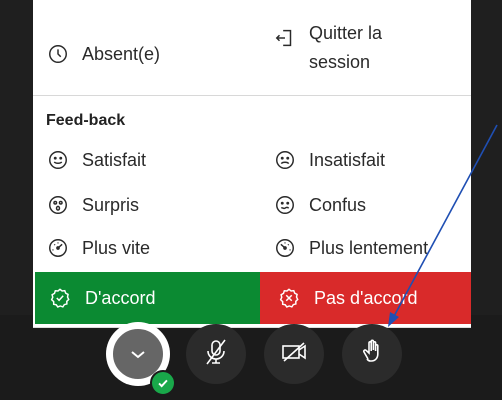  Describe the element at coordinates (58, 248) in the screenshot. I see `speed-fast-icon` at that location.